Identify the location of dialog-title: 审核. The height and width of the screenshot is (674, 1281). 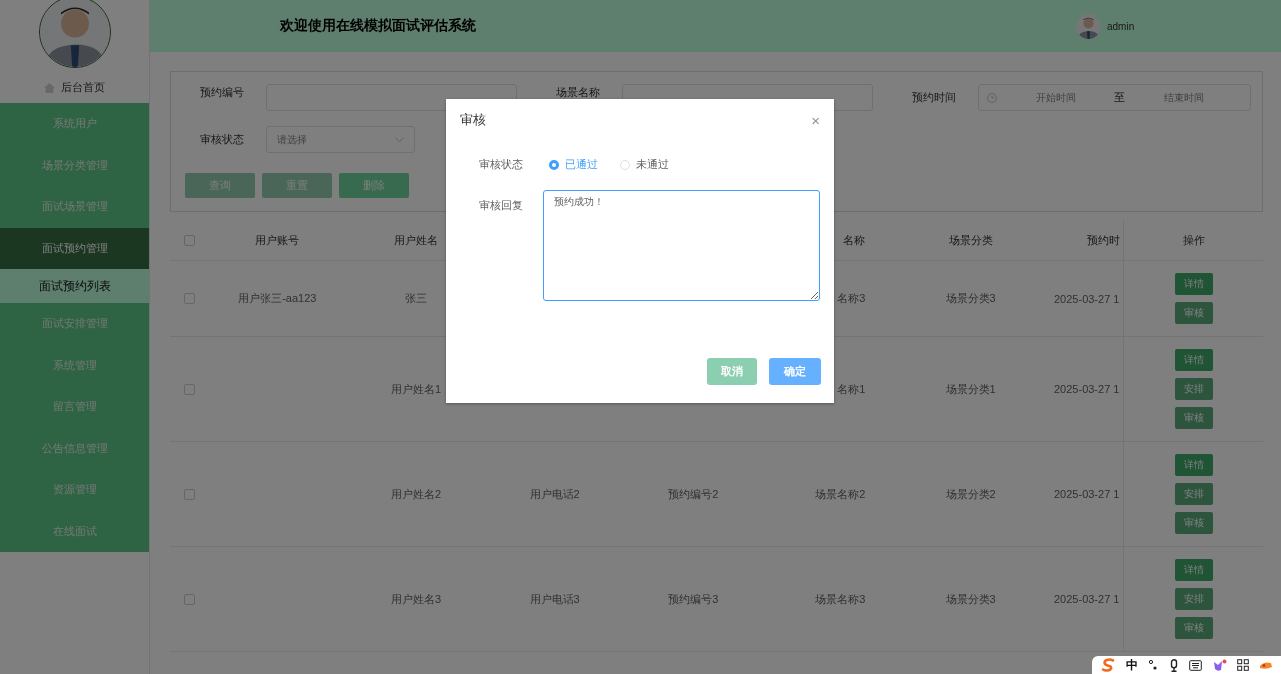
(473, 120).